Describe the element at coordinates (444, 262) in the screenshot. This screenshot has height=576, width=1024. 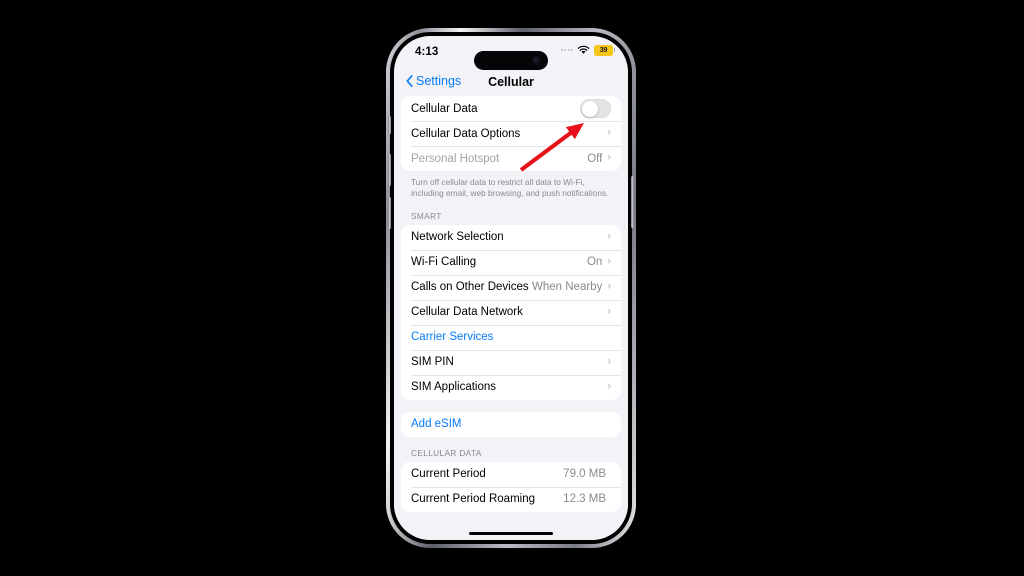
I see `settings-row-label: Wi-Fi Calling` at that location.